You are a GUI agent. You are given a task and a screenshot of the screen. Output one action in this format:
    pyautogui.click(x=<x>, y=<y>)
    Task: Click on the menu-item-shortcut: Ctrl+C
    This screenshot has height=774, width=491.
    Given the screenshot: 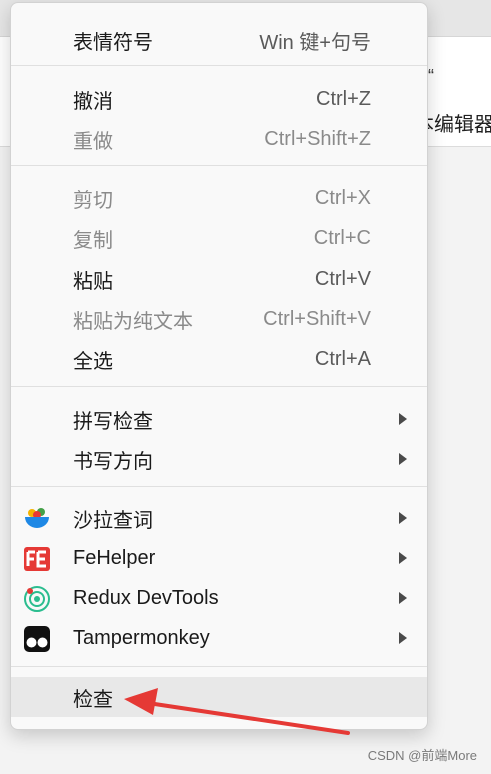 What is the action you would take?
    pyautogui.click(x=342, y=237)
    